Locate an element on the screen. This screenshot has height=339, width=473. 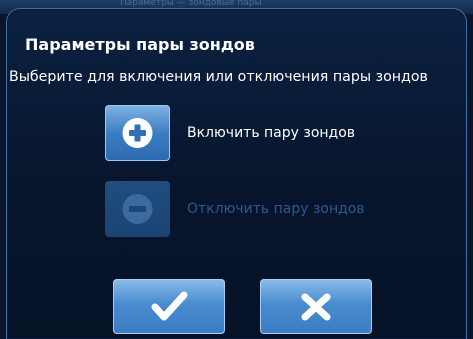
enable-probe-pair-label: Включить пару зондов is located at coordinates (271, 133).